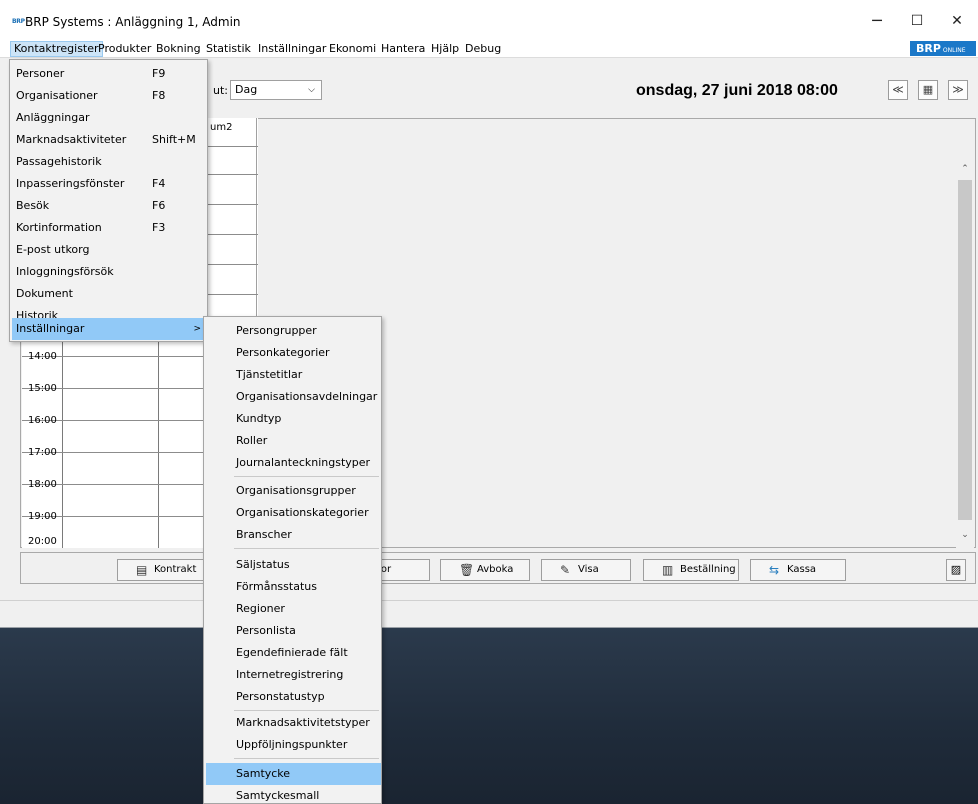 The height and width of the screenshot is (804, 978). What do you see at coordinates (293, 535) in the screenshot?
I see `submenu-item-branscher: Branscher` at bounding box center [293, 535].